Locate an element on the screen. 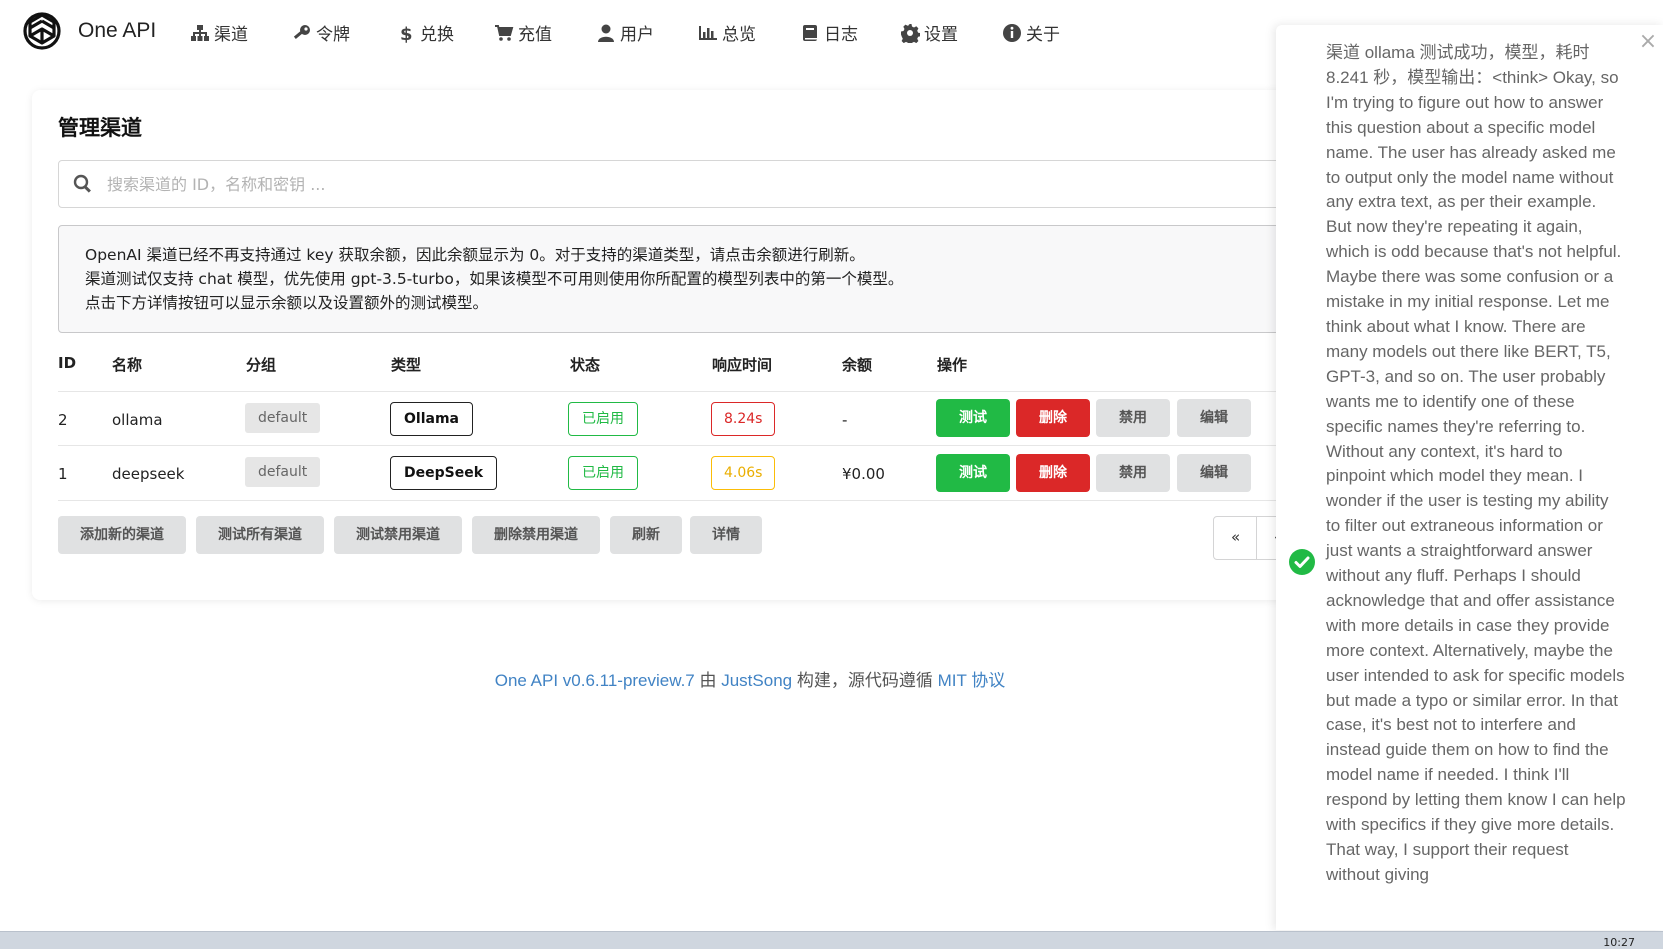 This screenshot has height=949, width=1663. system-taskbar: 10:27 is located at coordinates (831, 940).